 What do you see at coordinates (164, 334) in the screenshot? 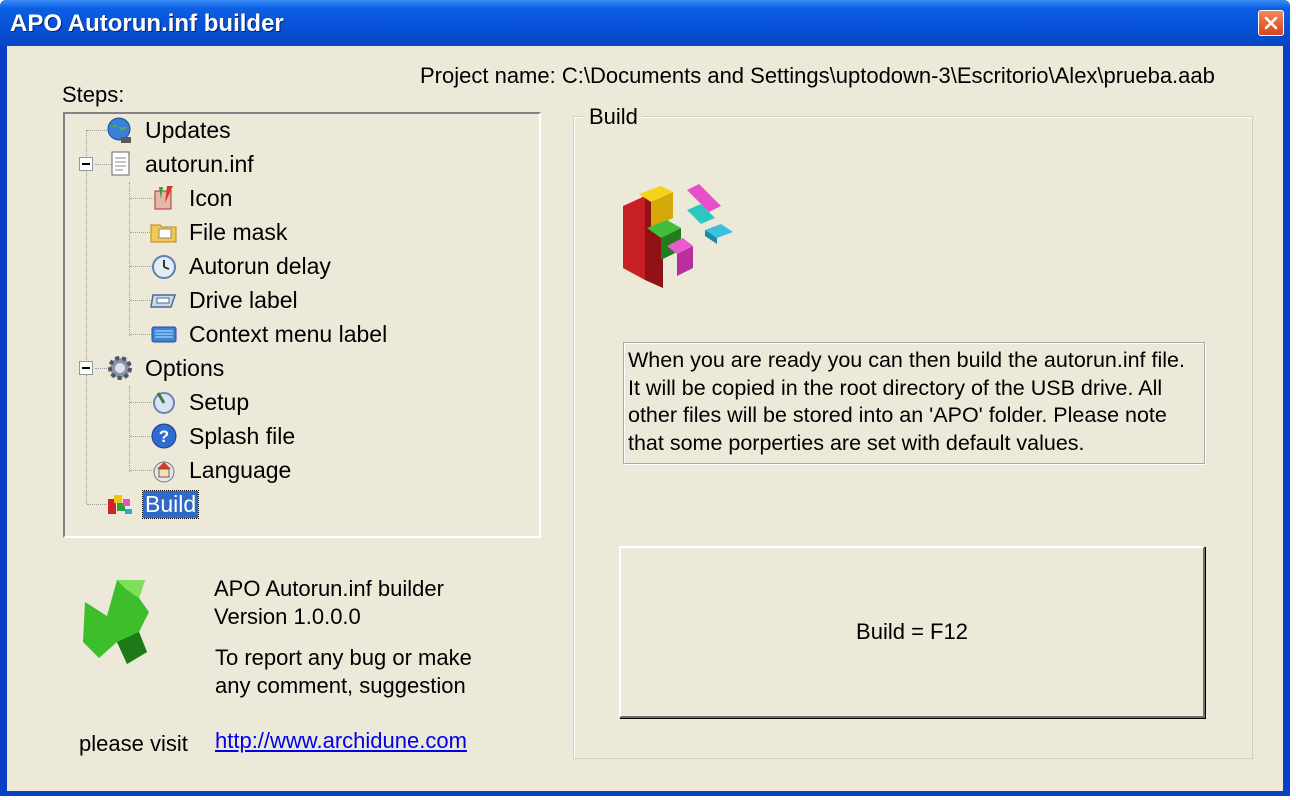
I see `keyboard-icon` at bounding box center [164, 334].